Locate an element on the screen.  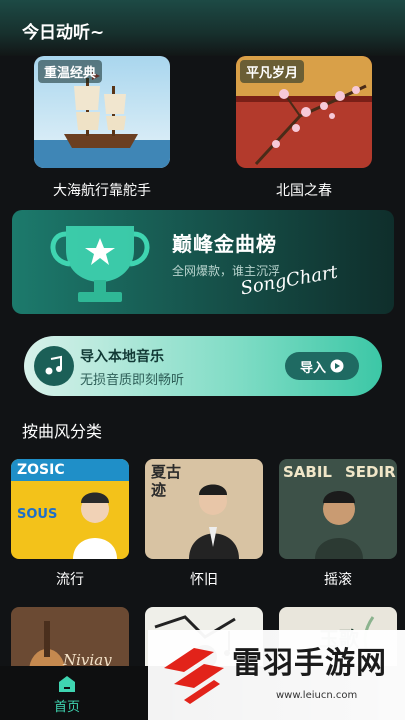
import-subtitle: 无损音质即刻畅听 is located at coordinates (132, 380).